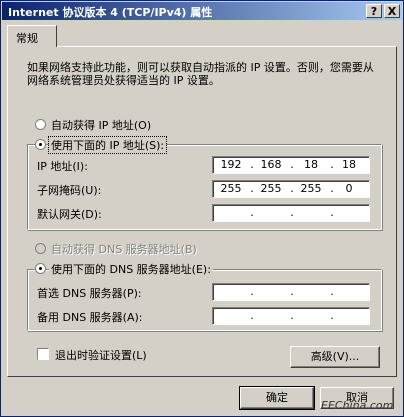 The width and height of the screenshot is (404, 417). What do you see at coordinates (110, 12) in the screenshot?
I see `window-title: Internet 协议版本 4 (TCP/IPv4) 属性` at bounding box center [110, 12].